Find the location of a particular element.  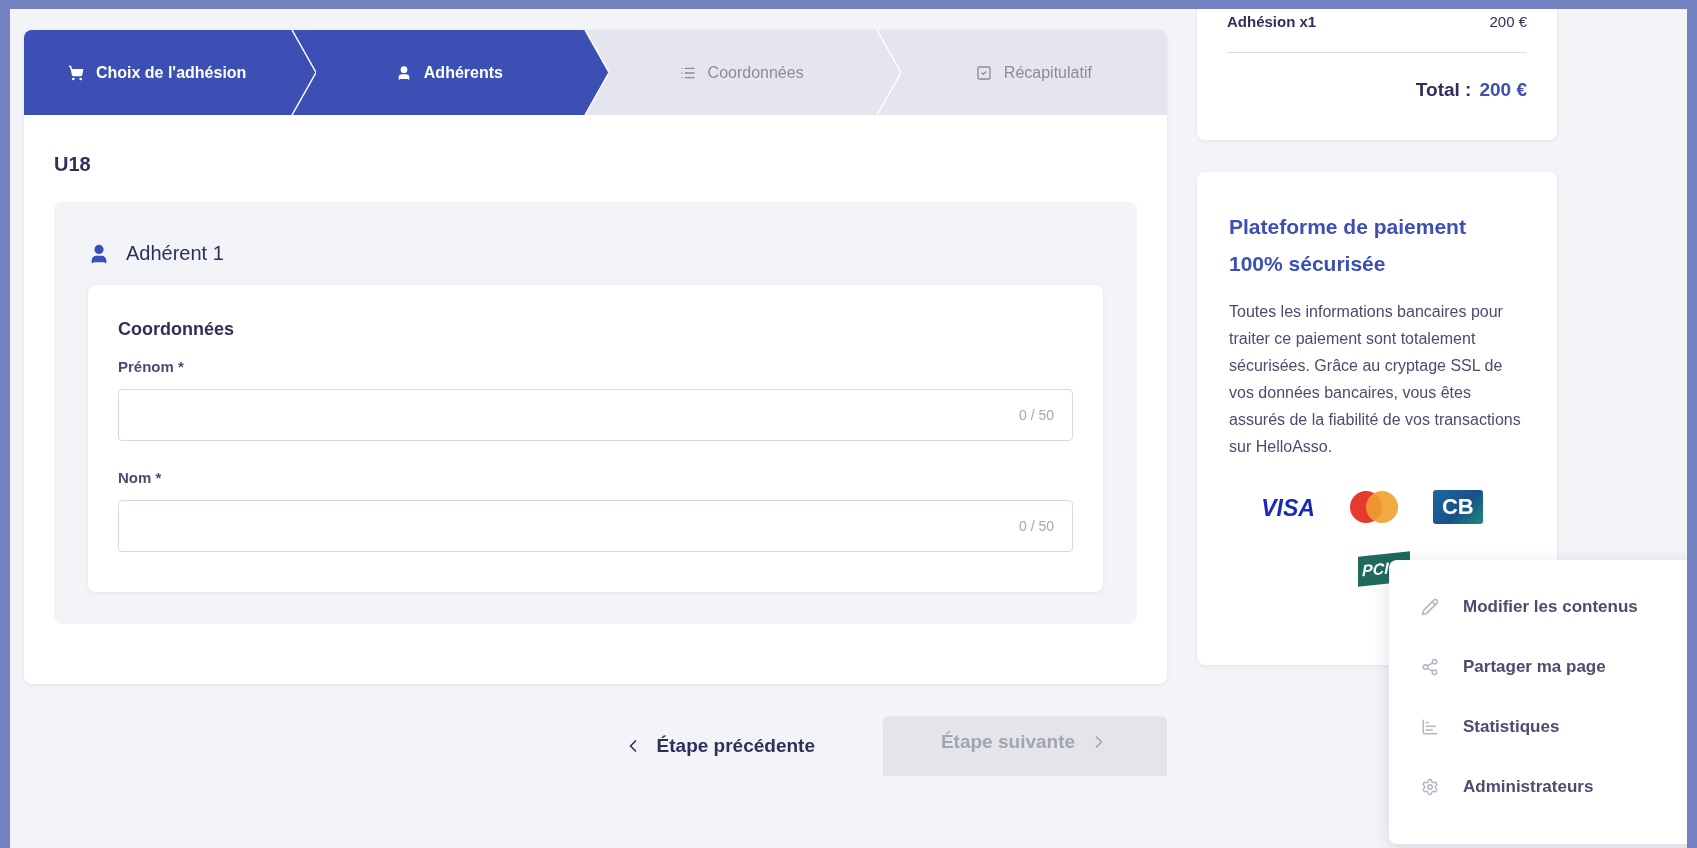

field-label: Nom * is located at coordinates (140, 477).